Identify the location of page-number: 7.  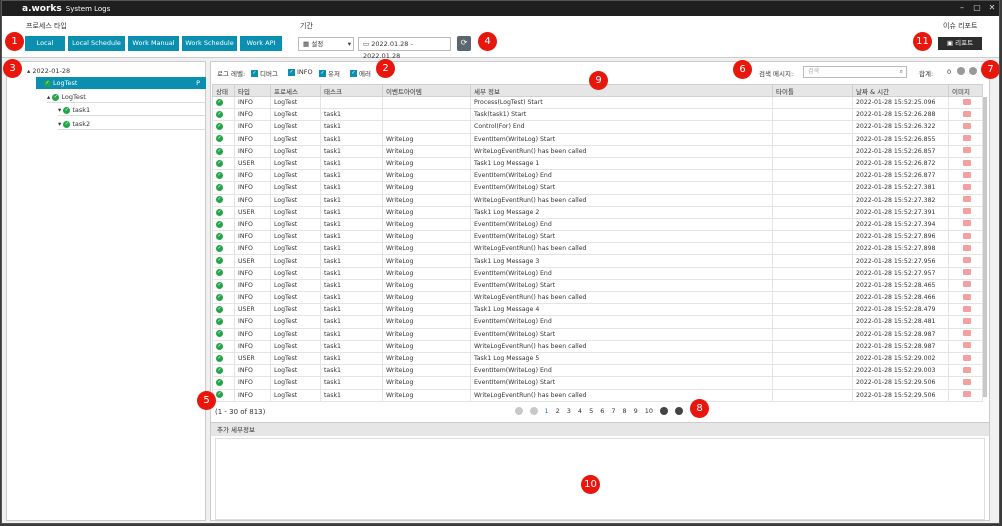
(613, 411).